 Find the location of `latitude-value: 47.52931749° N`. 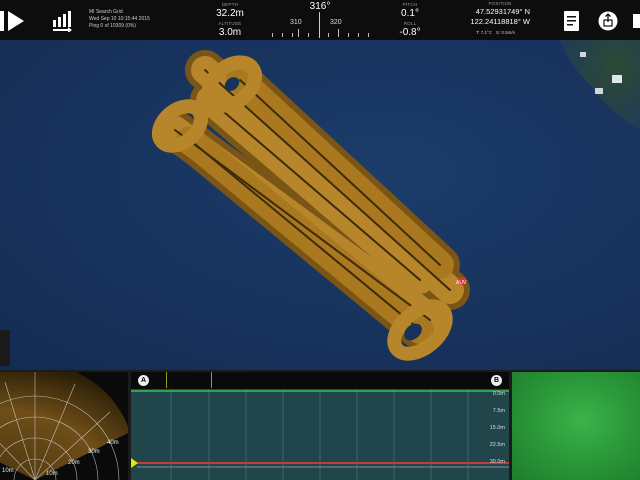

latitude-value: 47.52931749° N is located at coordinates (502, 11).